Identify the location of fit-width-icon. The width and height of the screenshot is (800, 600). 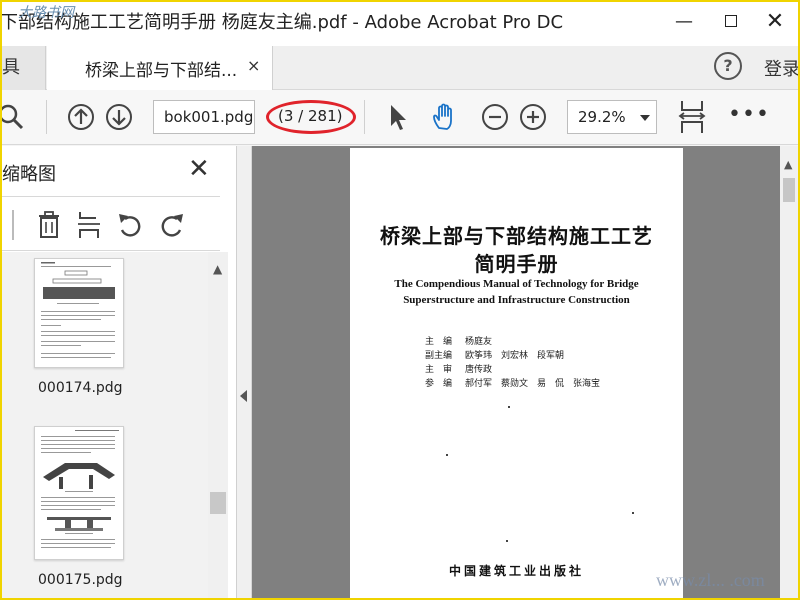
(692, 117).